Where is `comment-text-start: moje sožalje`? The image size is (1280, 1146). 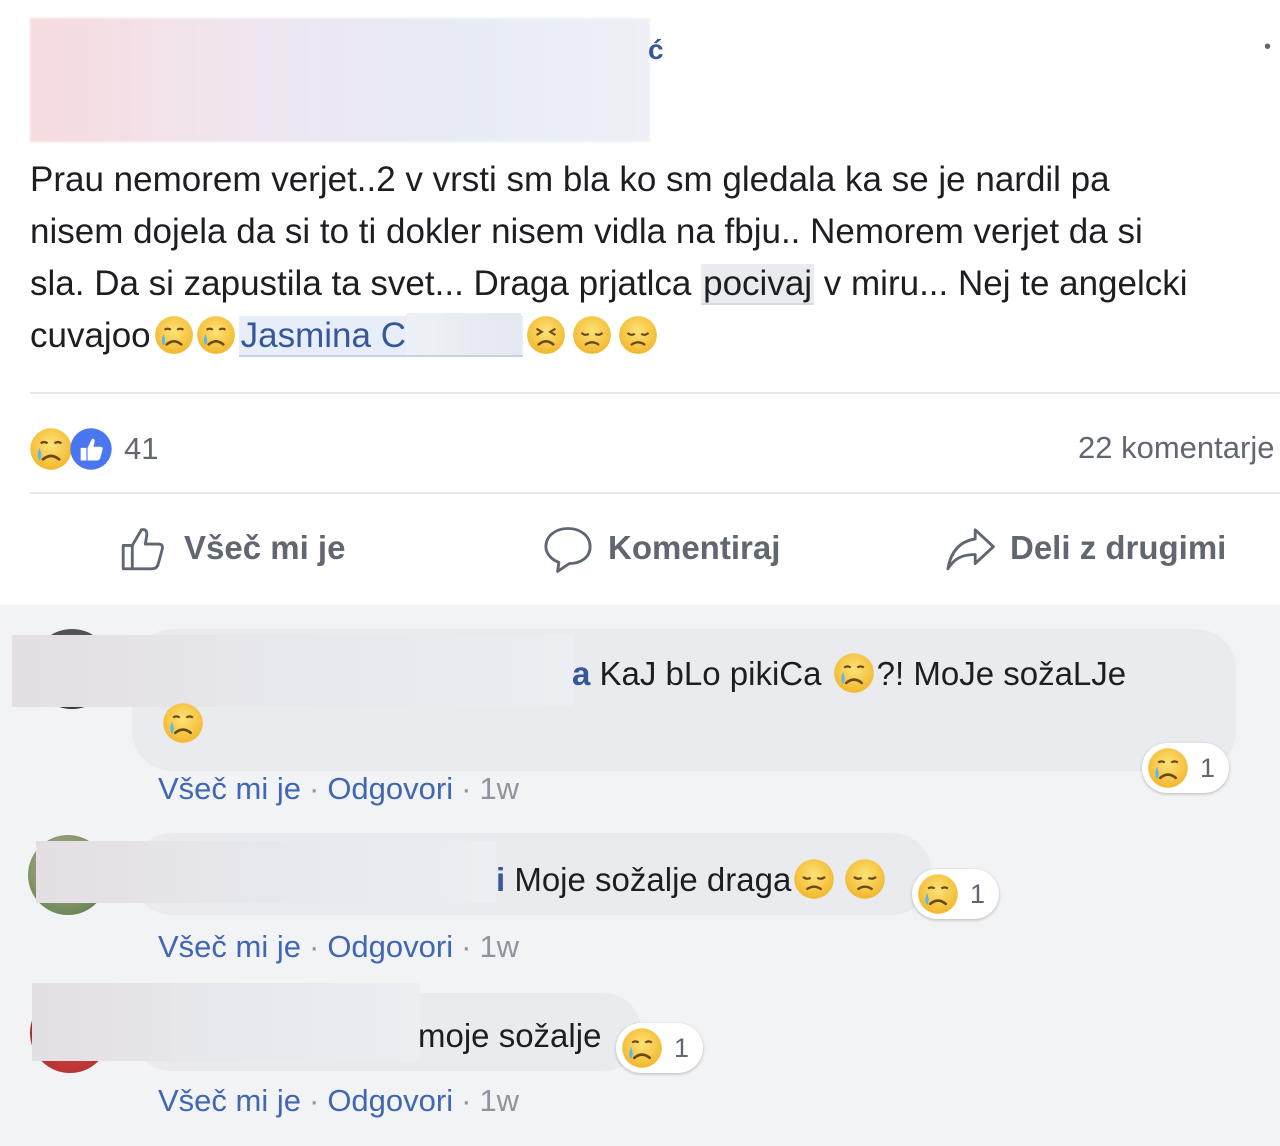 comment-text-start: moje sožalje is located at coordinates (510, 1035).